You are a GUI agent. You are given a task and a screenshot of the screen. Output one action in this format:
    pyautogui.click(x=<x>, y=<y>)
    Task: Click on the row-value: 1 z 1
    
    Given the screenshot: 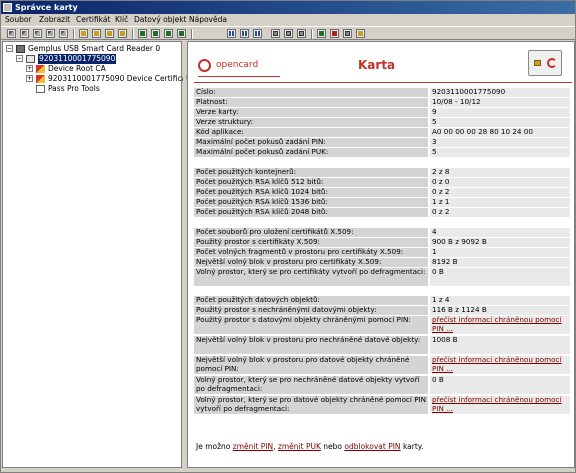 What is the action you would take?
    pyautogui.click(x=500, y=202)
    